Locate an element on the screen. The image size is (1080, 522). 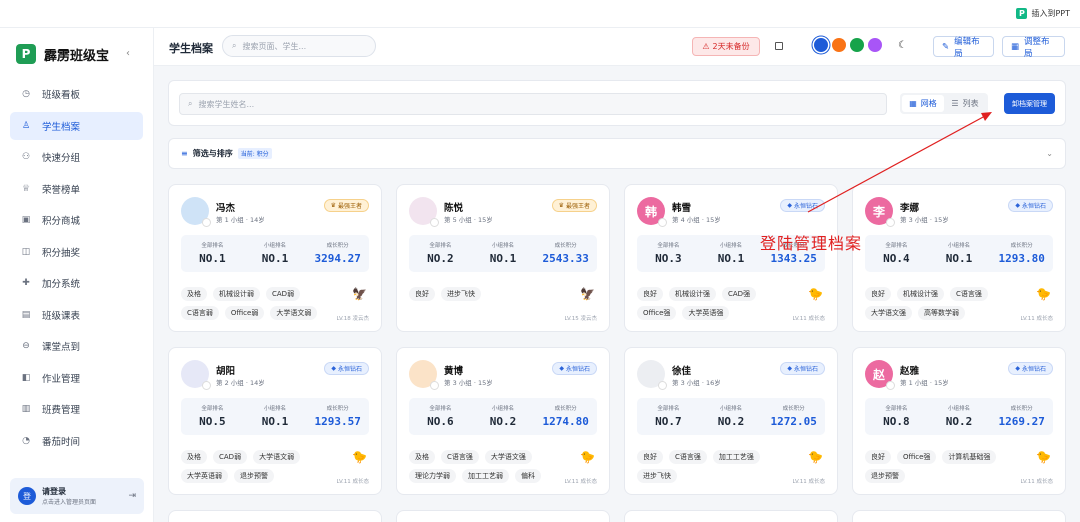
student-tag: 计算机基础强 is located at coordinates (969, 457).